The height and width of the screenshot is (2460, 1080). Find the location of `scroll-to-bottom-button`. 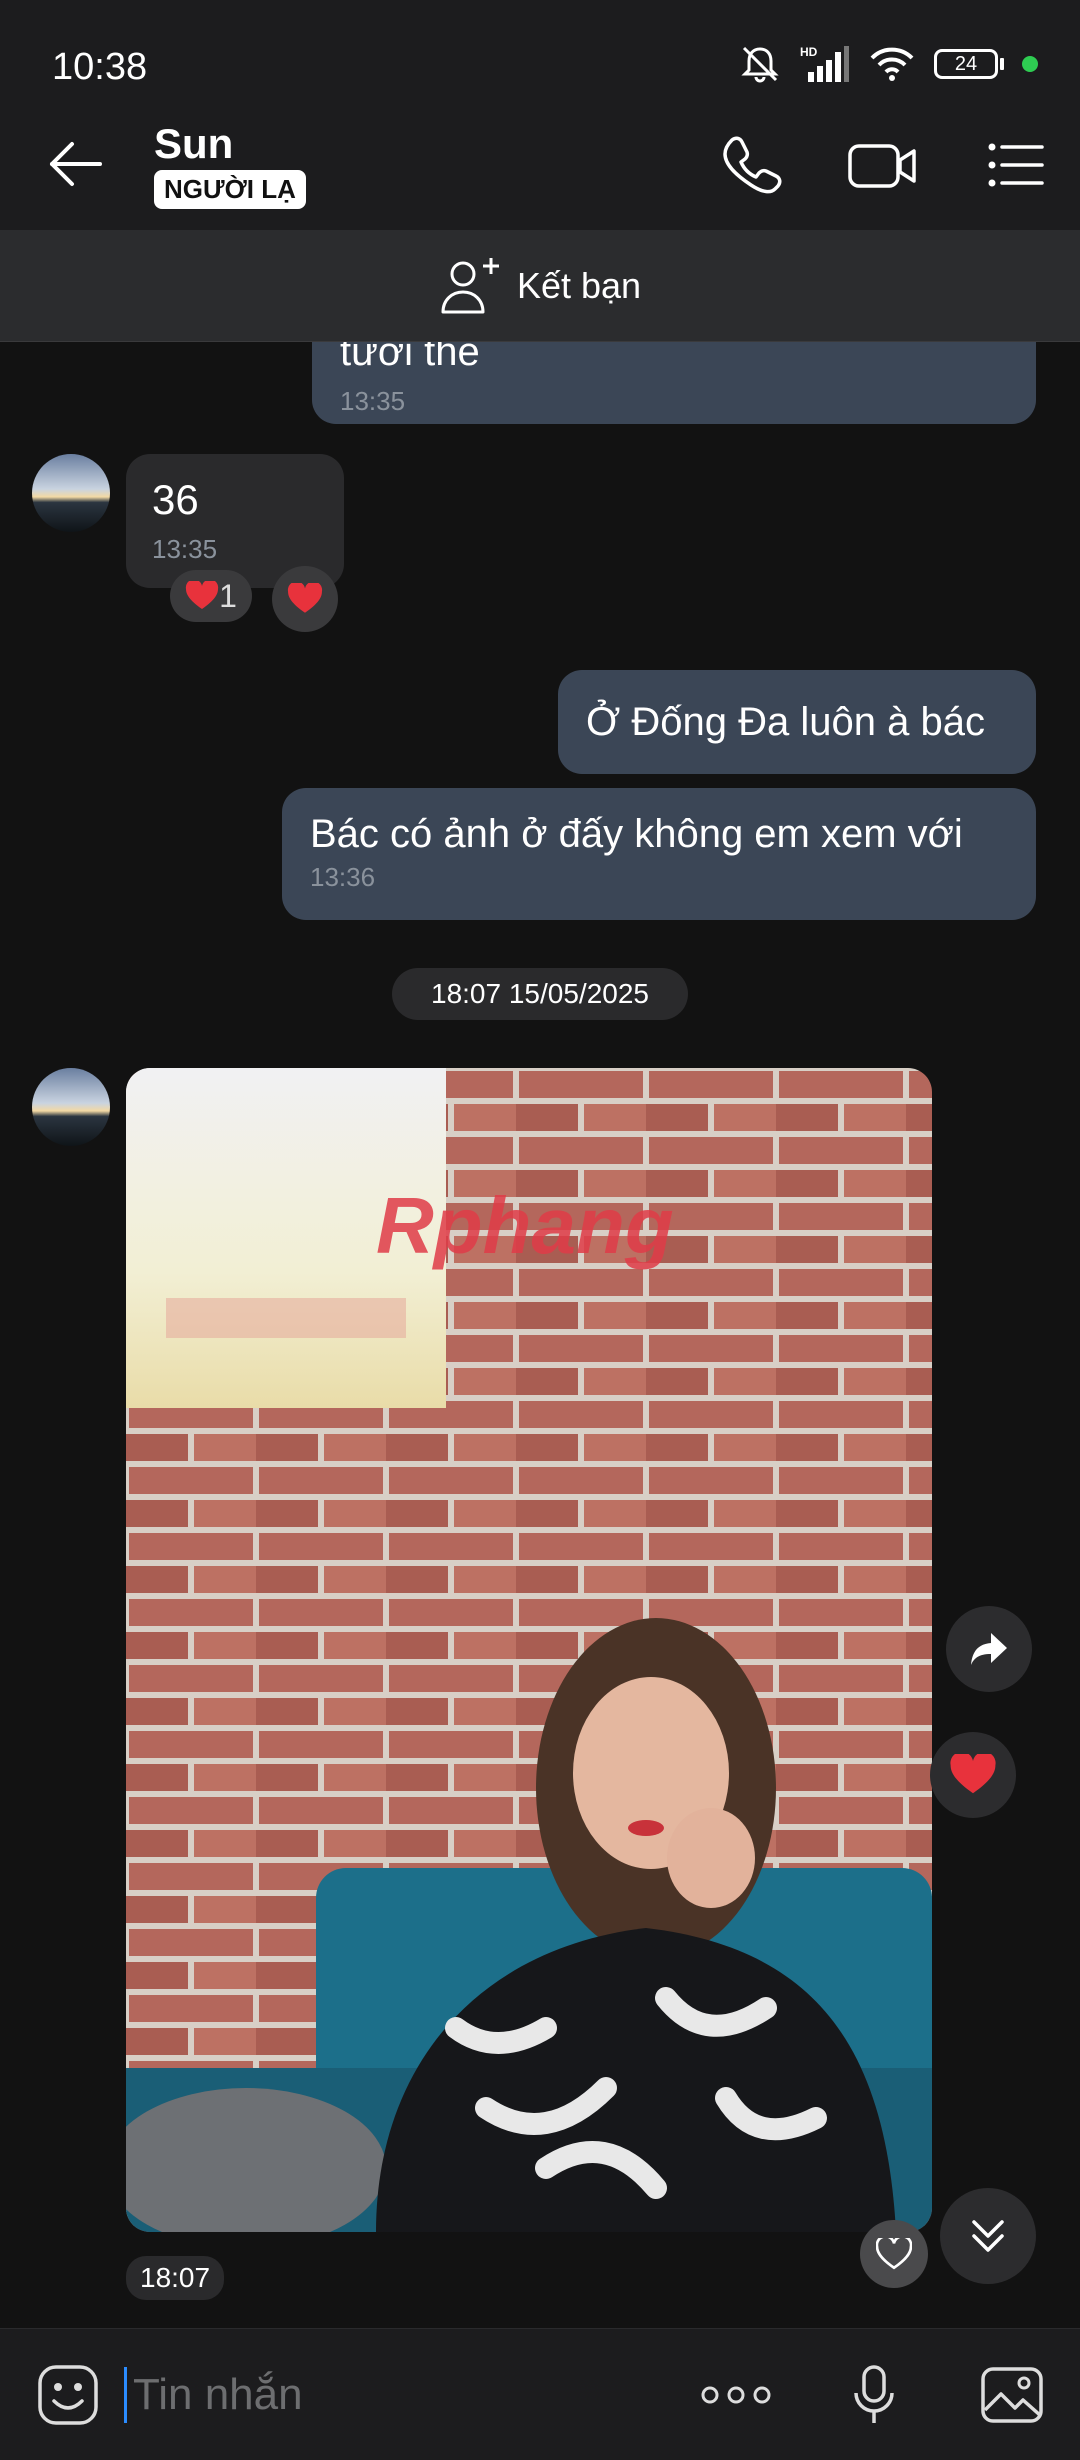

scroll-to-bottom-button is located at coordinates (988, 2236).